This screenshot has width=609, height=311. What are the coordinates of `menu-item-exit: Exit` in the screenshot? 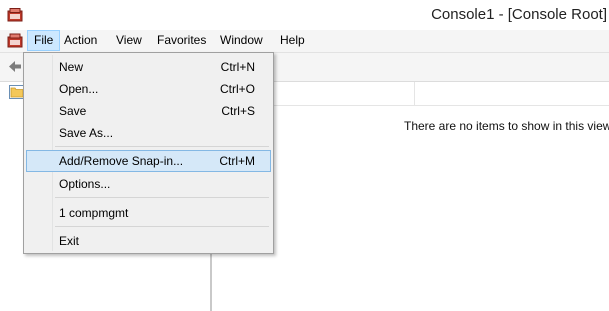 It's located at (148, 241).